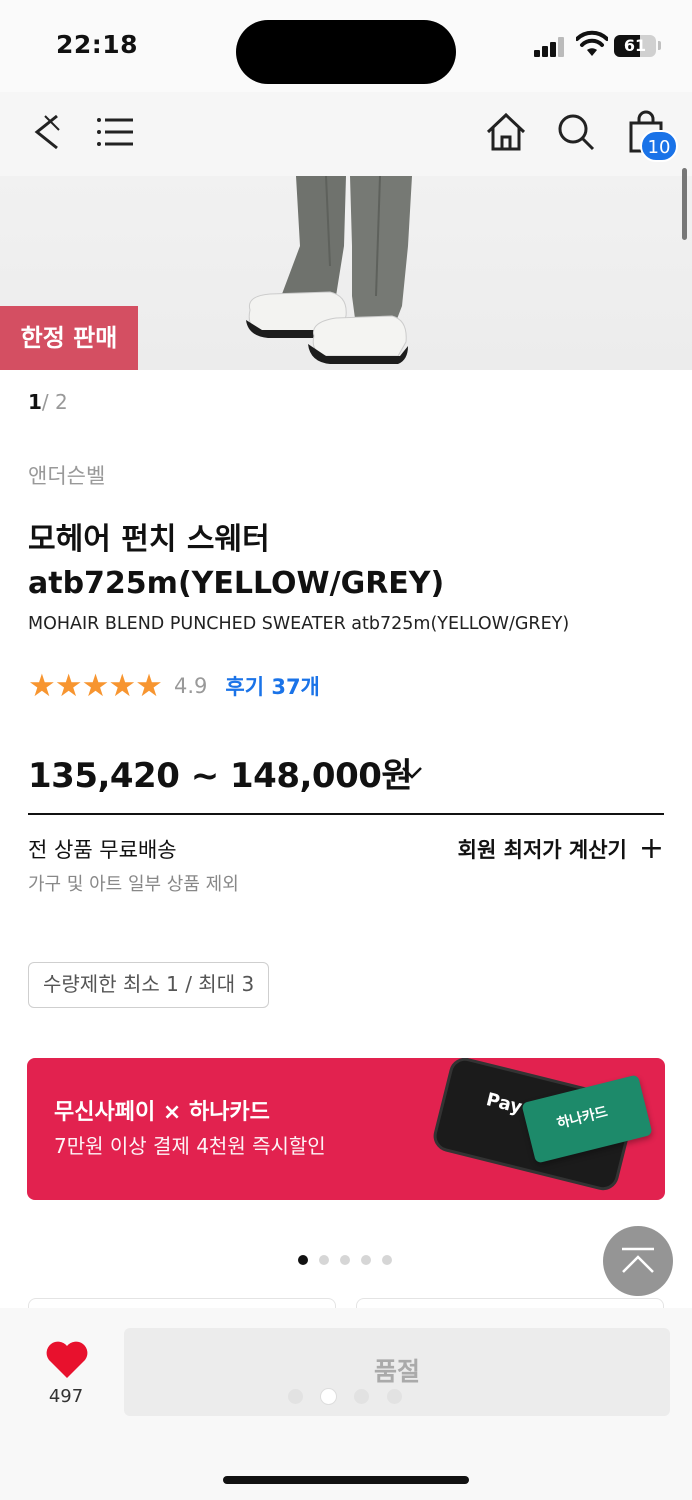 This screenshot has width=692, height=1500. I want to click on back-chevron-icon, so click(47, 132).